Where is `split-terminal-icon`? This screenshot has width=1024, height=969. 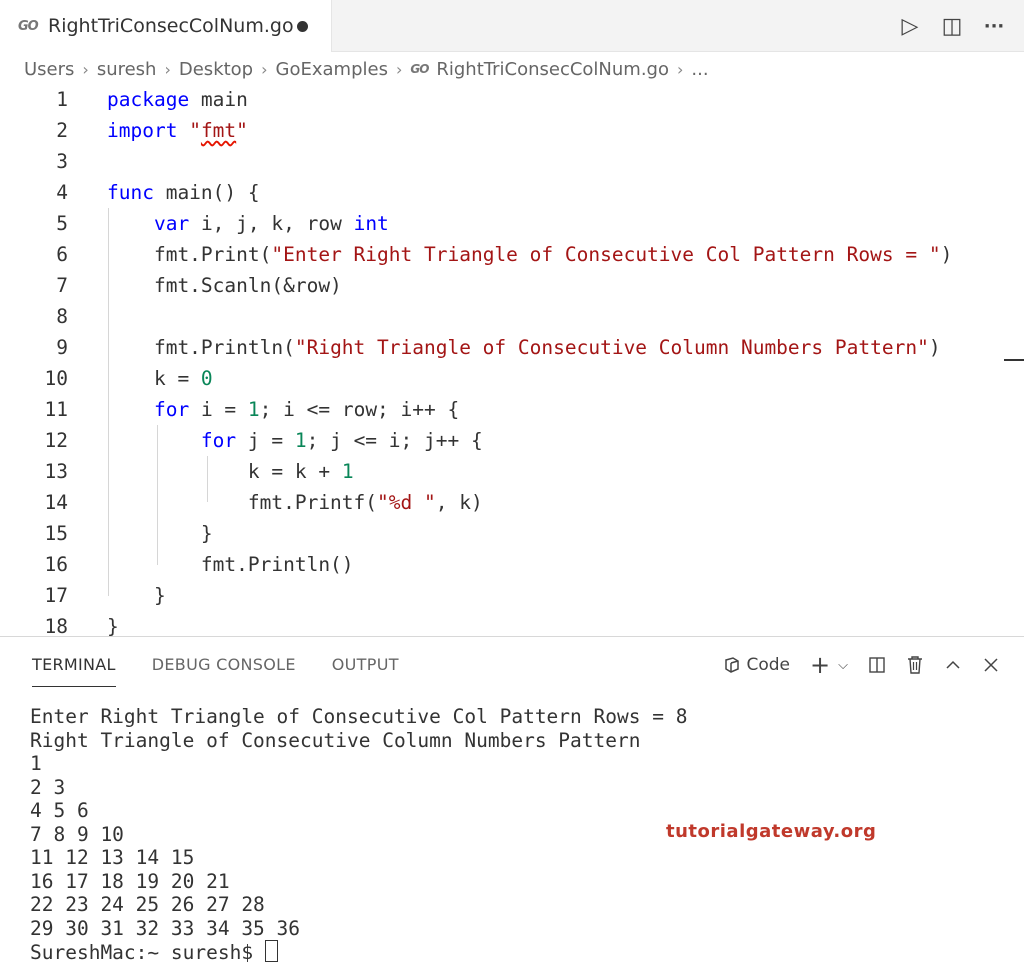
split-terminal-icon is located at coordinates (877, 665).